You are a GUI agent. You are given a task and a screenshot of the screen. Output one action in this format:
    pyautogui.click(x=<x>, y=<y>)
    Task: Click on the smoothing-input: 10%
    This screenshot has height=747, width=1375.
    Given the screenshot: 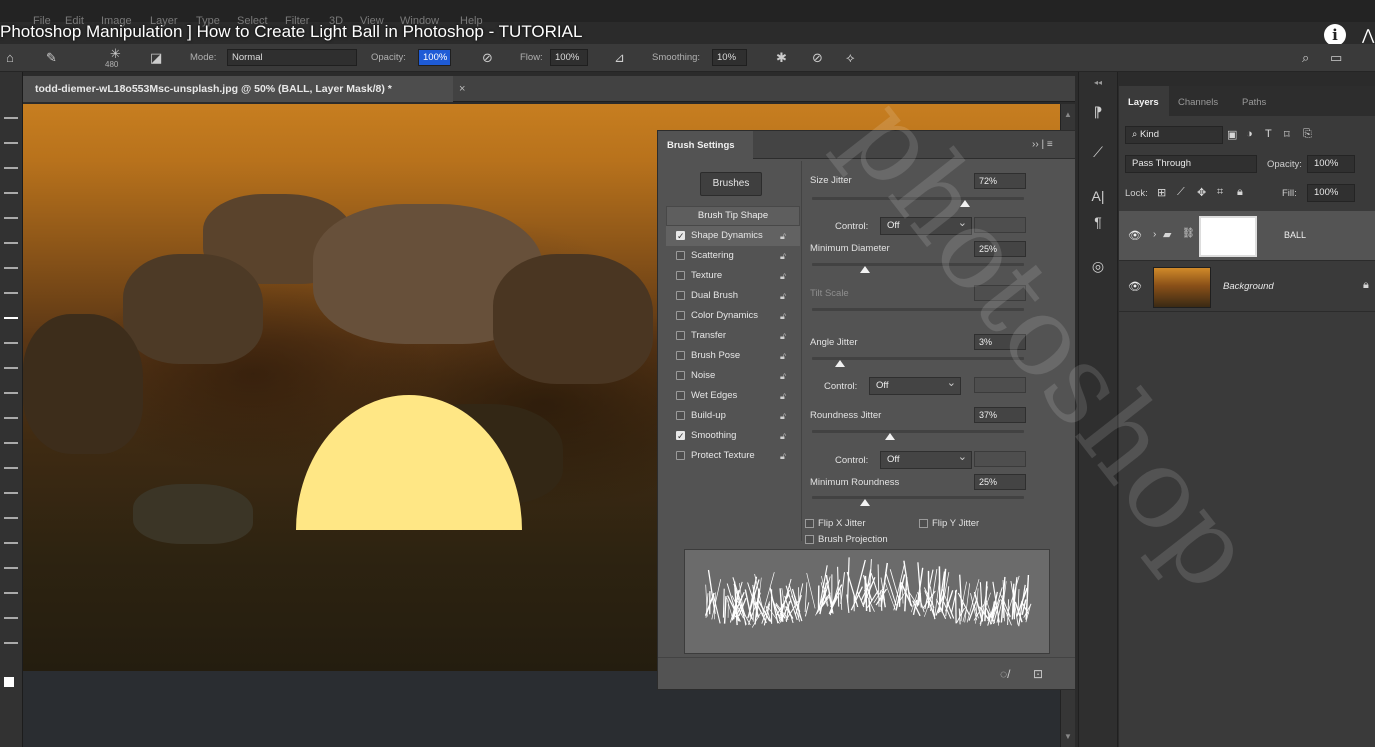 What is the action you would take?
    pyautogui.click(x=729, y=57)
    